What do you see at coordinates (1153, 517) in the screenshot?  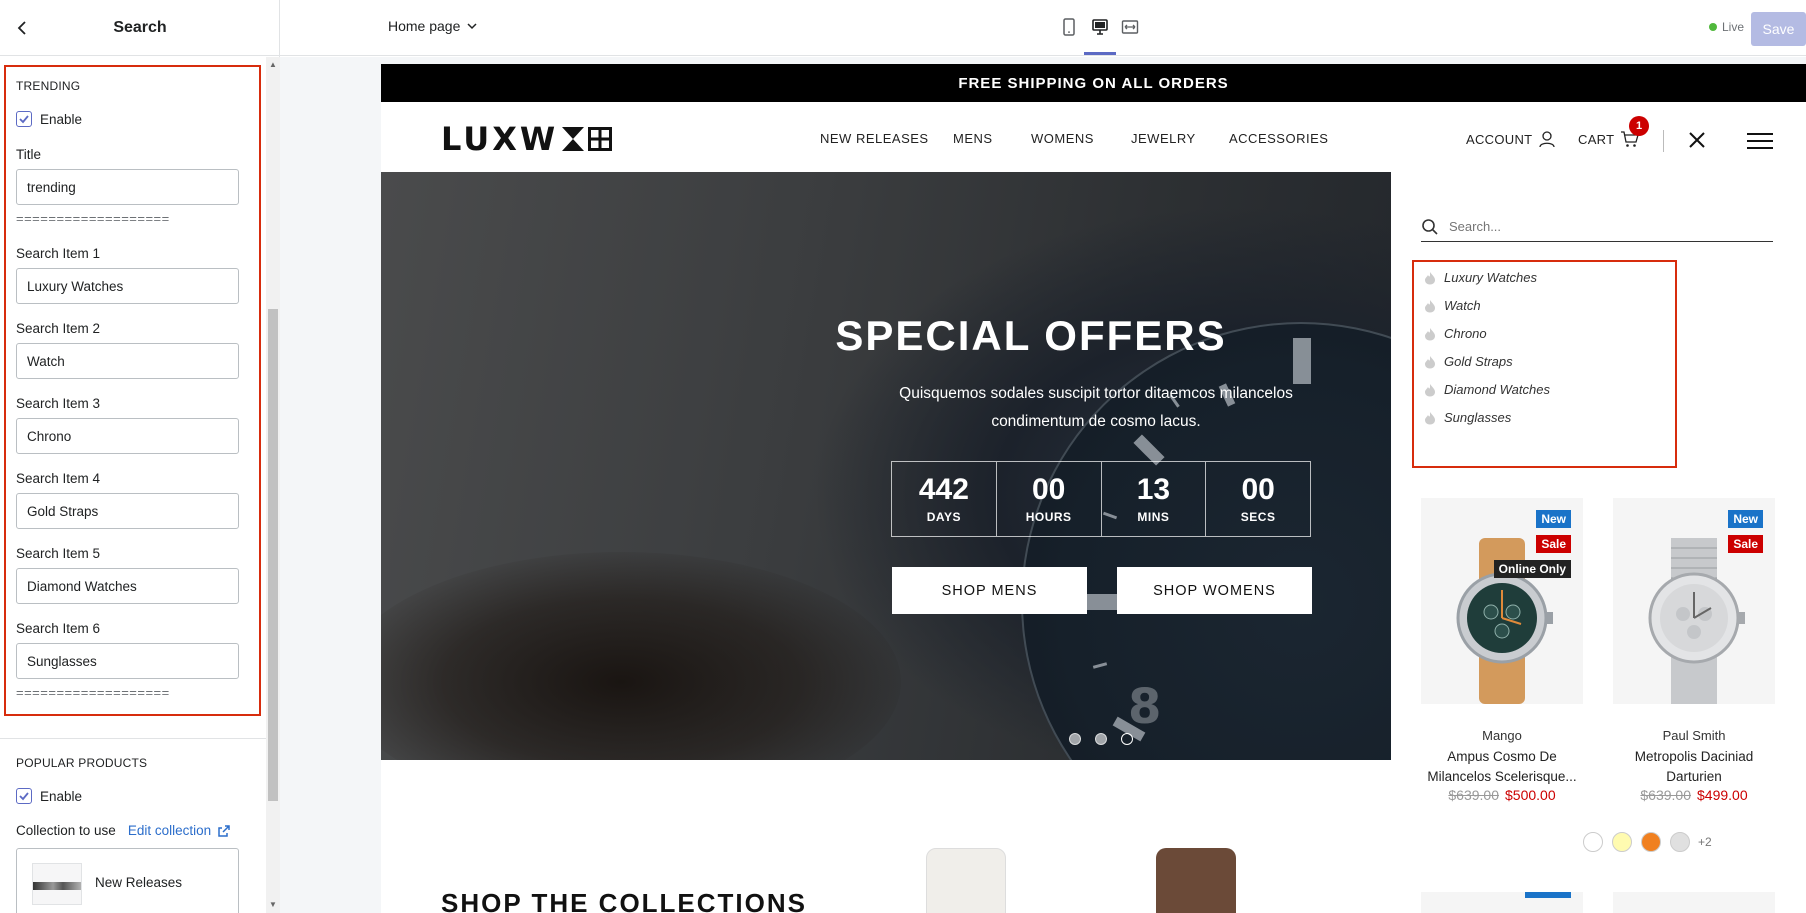 I see `countdown-unit: MINS` at bounding box center [1153, 517].